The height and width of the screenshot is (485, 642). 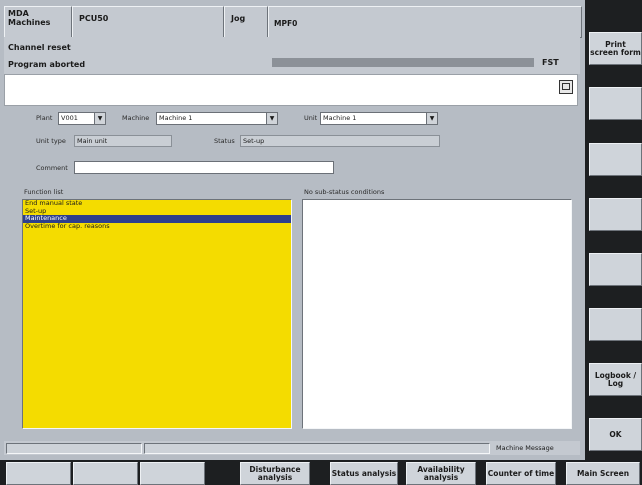 I want to click on message-bar: Machine Message, so click(x=292, y=448).